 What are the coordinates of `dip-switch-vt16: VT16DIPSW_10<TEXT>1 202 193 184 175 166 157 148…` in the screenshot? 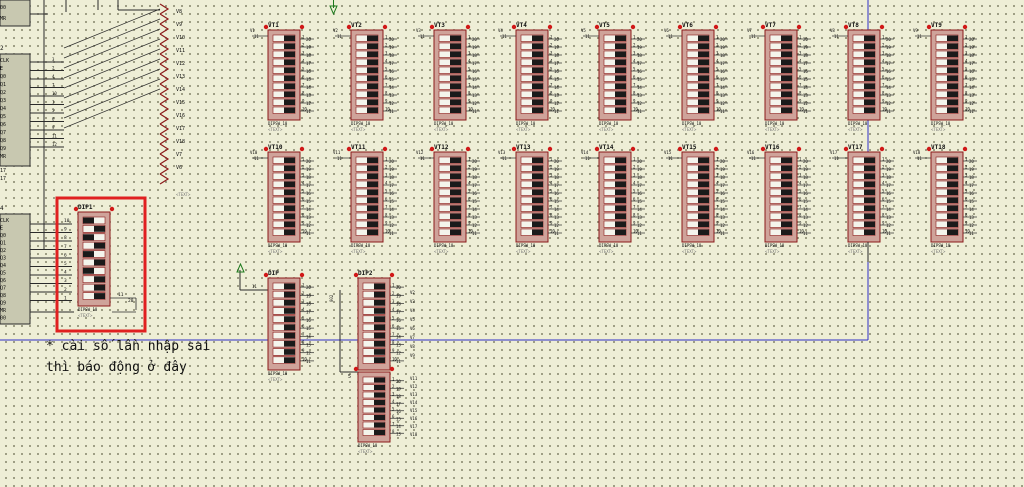 It's located at (785, 199).